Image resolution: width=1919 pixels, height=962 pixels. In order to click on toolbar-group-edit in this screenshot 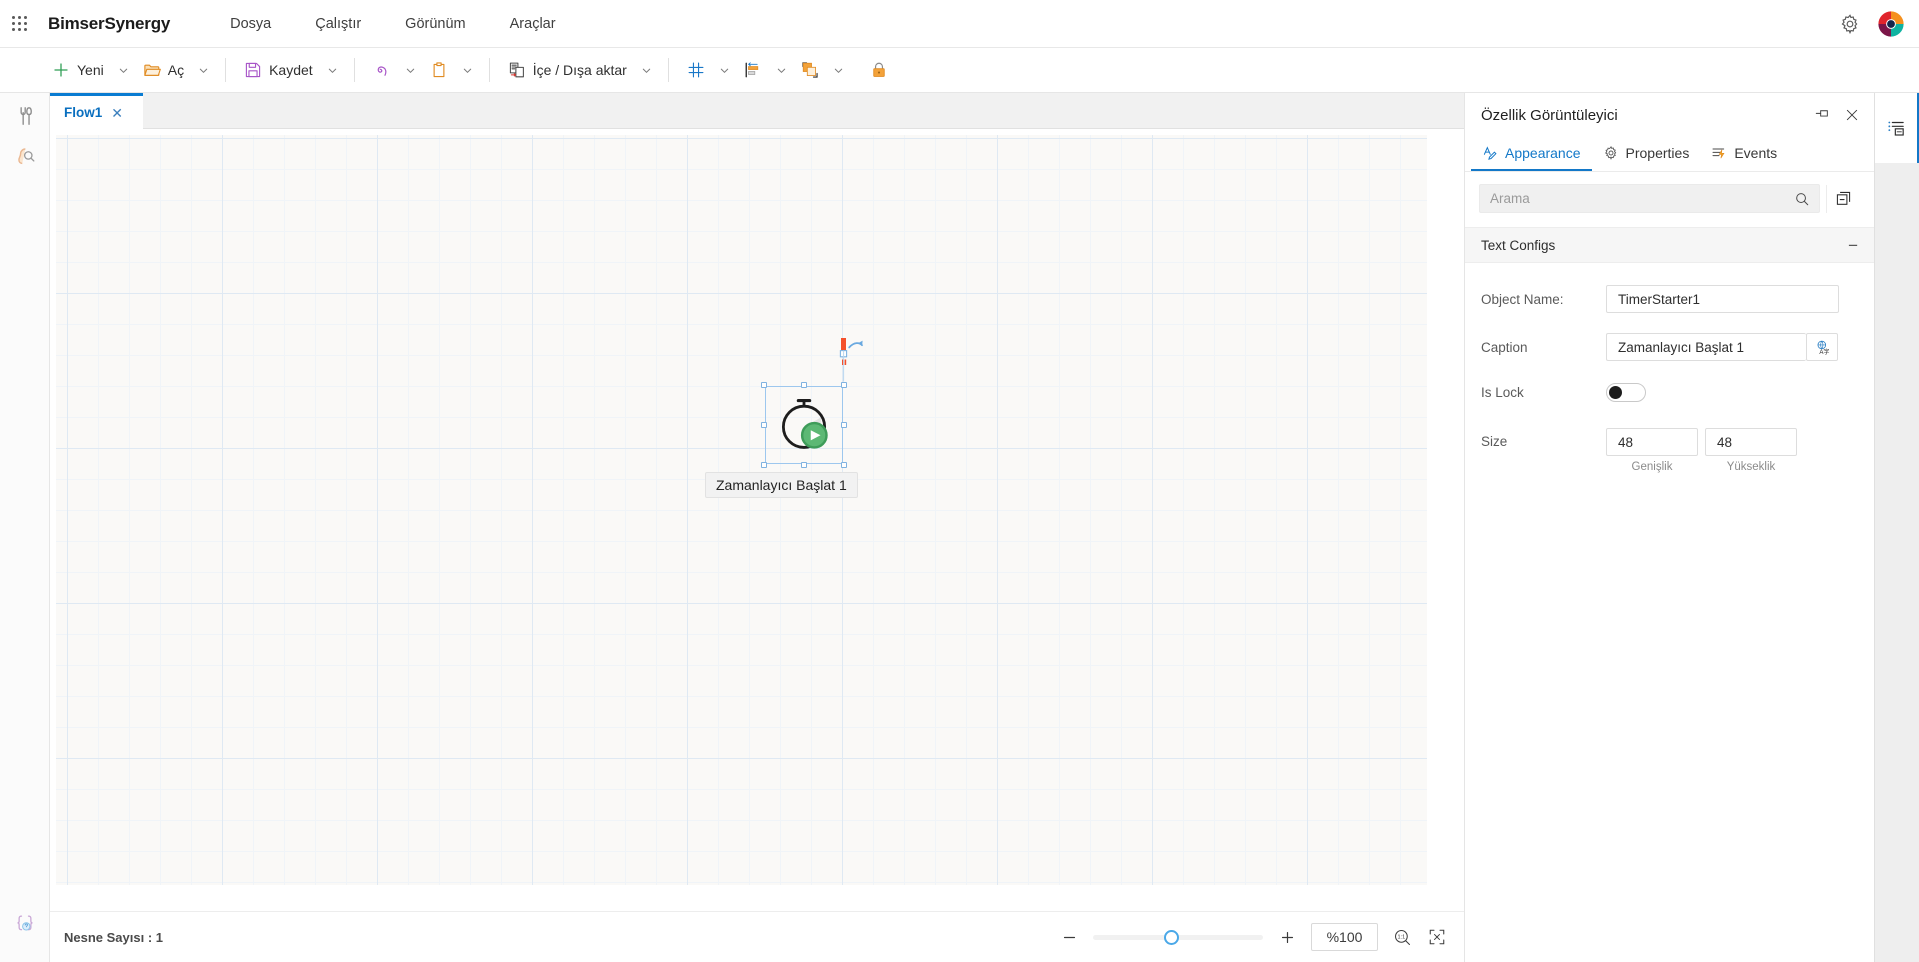, I will do `click(422, 70)`.